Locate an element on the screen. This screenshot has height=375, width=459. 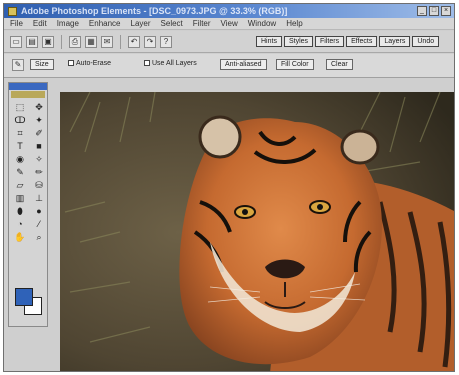
sponge-tool-icon: ● is located at coordinates (39, 211).